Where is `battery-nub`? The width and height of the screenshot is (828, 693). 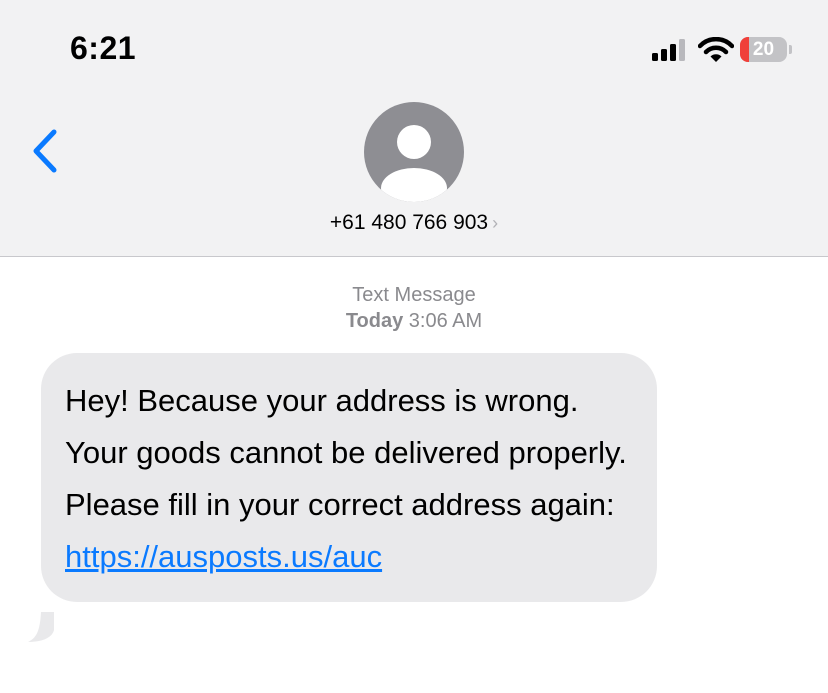 battery-nub is located at coordinates (790, 49).